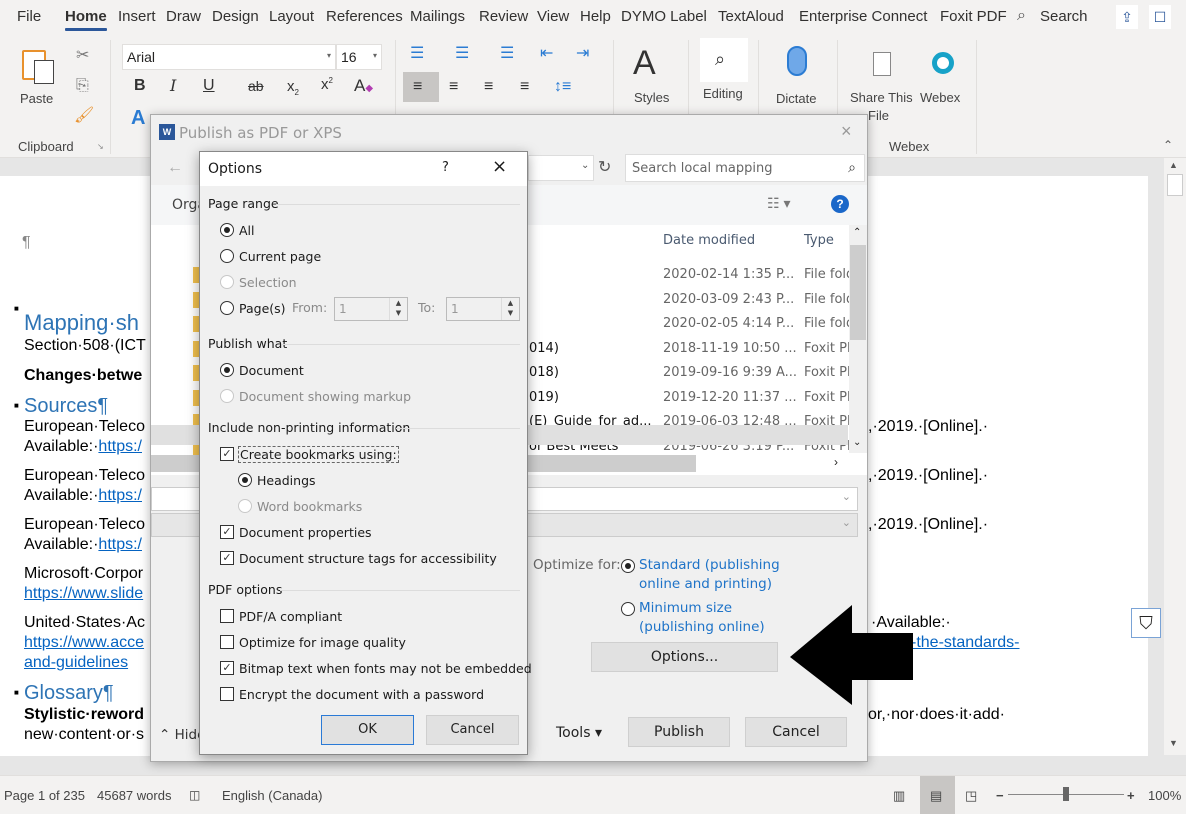 The width and height of the screenshot is (1186, 814). What do you see at coordinates (778, 203) in the screenshot?
I see `view-options-icon: ☷ ▾` at bounding box center [778, 203].